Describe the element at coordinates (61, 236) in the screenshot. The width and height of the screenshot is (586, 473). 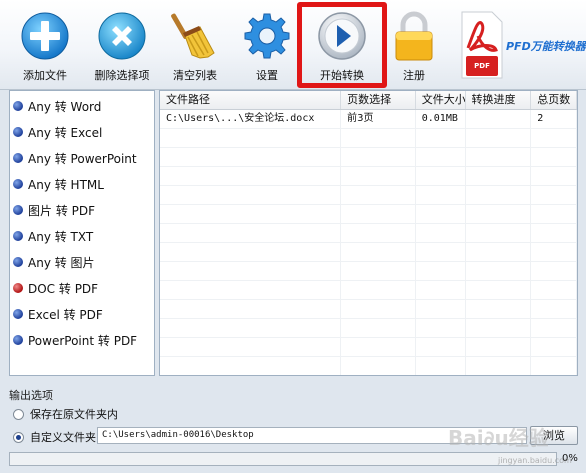
I see `conversion-type-label: Any 转 TXT` at that location.